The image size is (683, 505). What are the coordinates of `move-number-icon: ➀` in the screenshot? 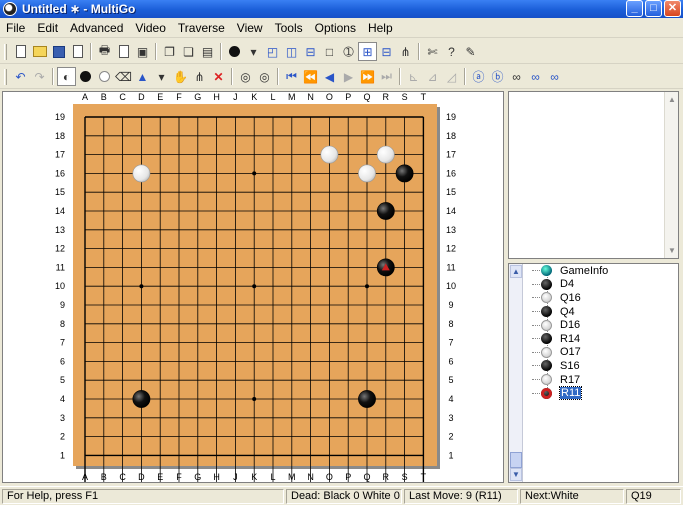 It's located at (348, 51).